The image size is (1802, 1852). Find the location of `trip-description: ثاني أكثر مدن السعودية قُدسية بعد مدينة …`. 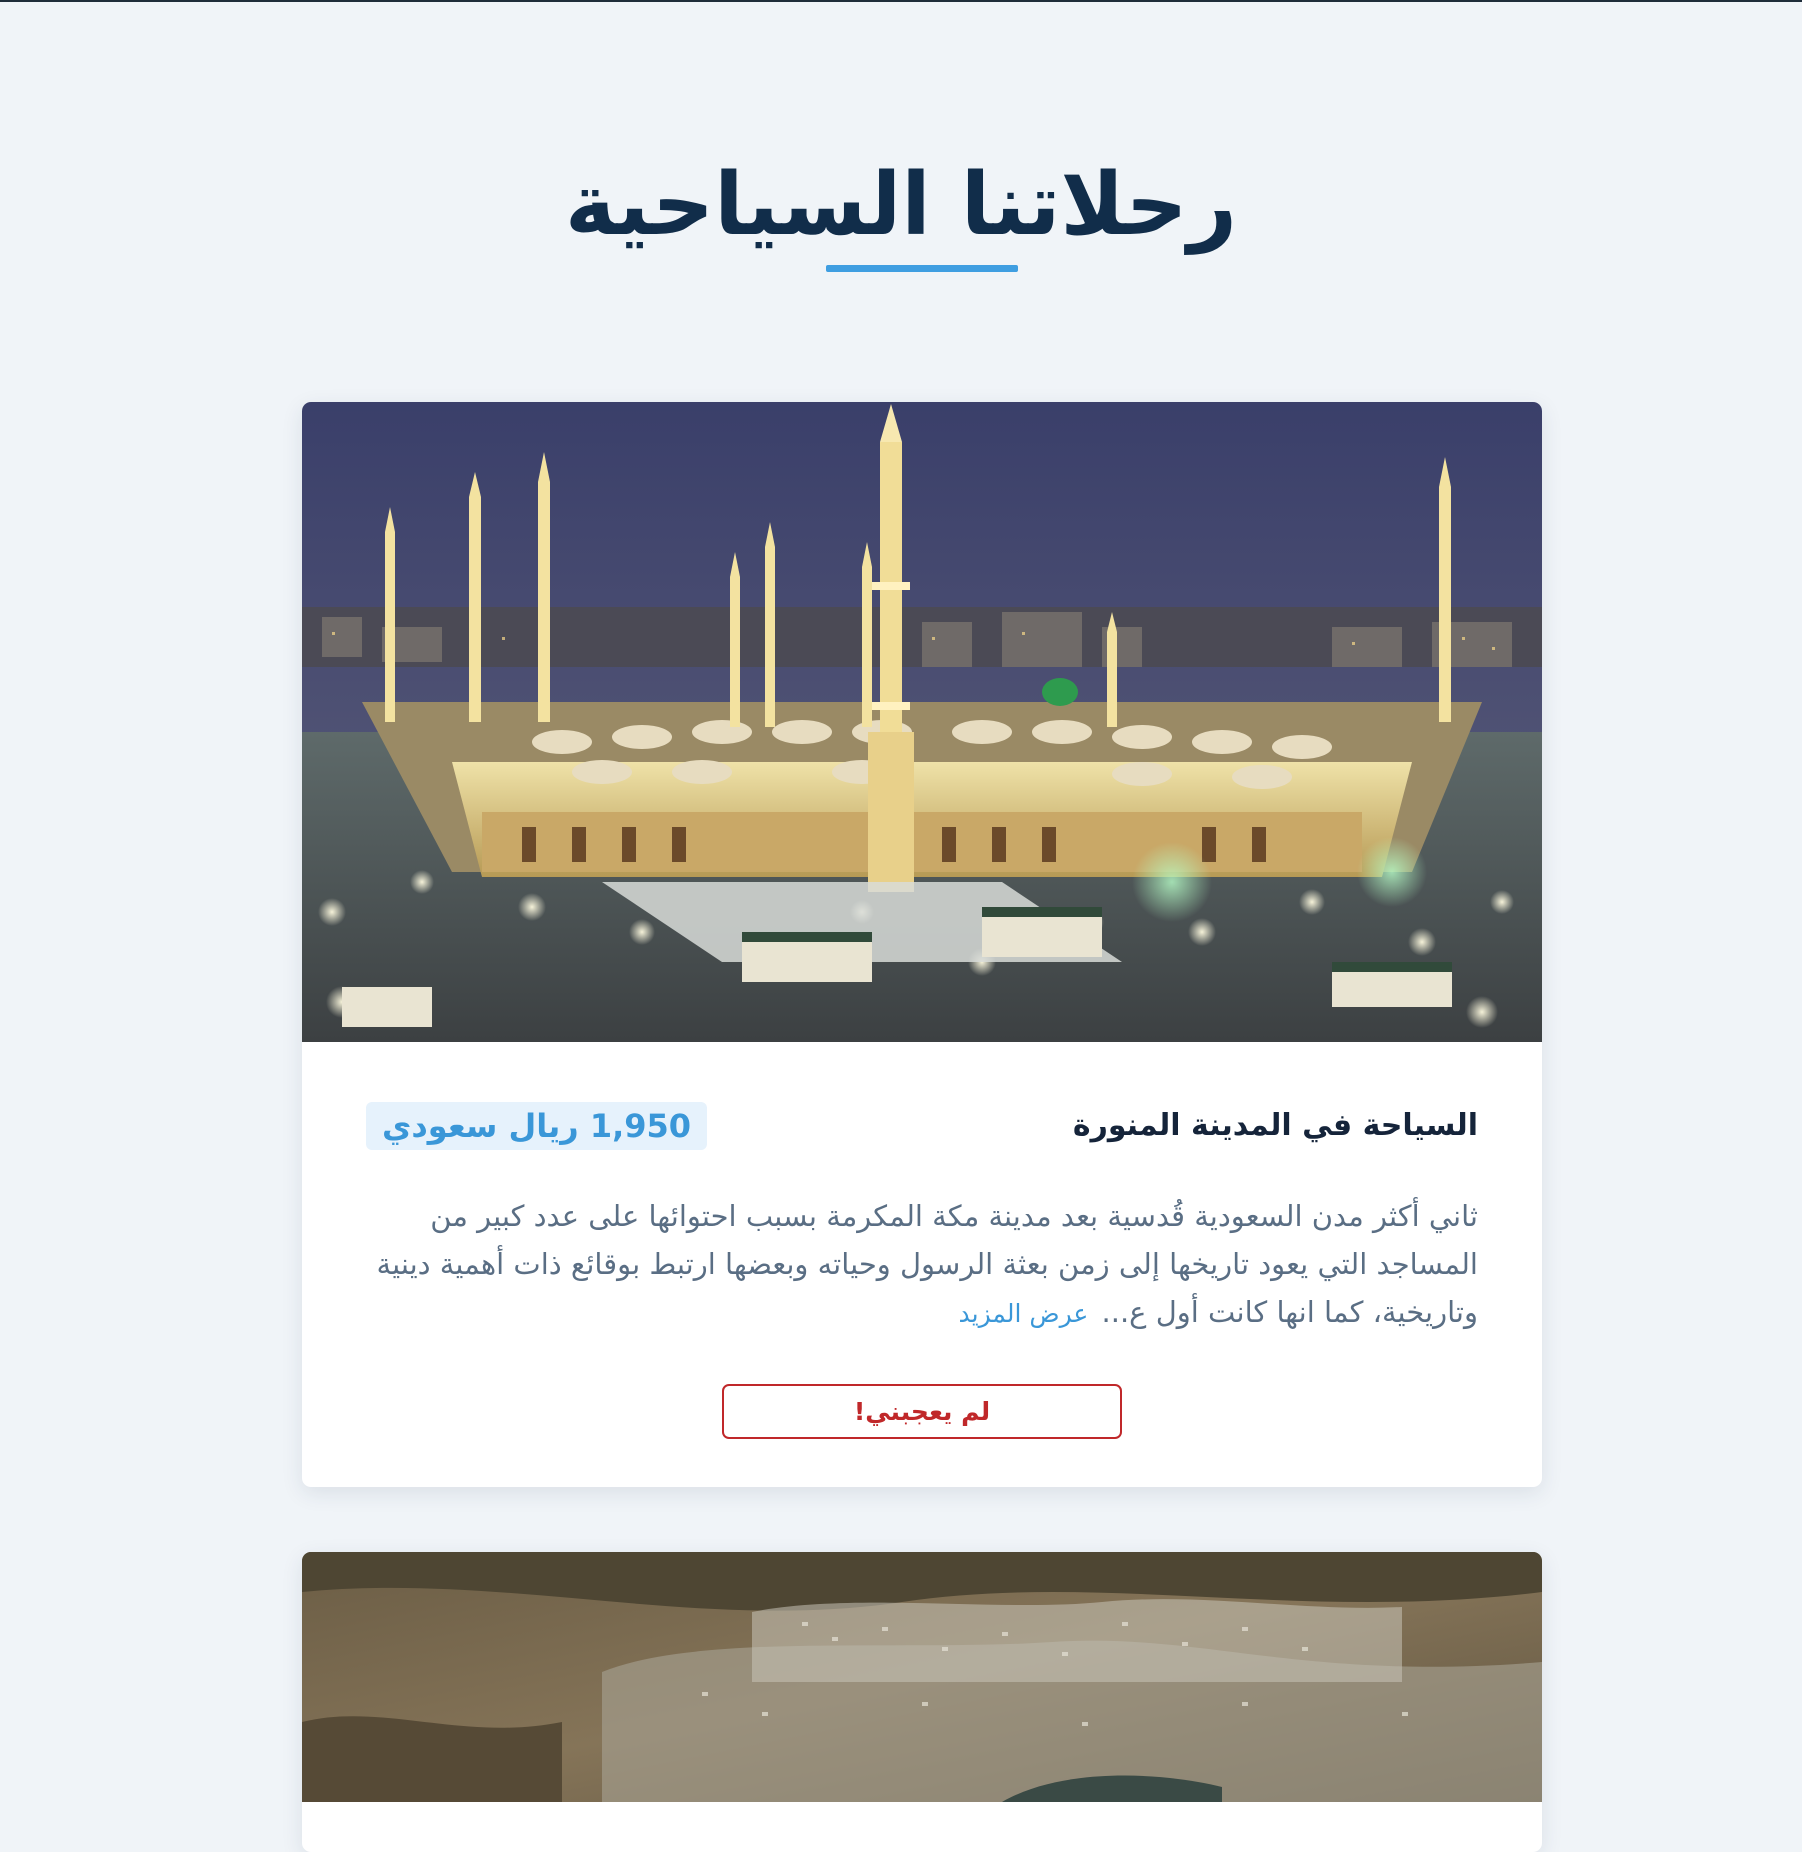

trip-description: ثاني أكثر مدن السعودية قُدسية بعد مدينة … is located at coordinates (922, 1265).